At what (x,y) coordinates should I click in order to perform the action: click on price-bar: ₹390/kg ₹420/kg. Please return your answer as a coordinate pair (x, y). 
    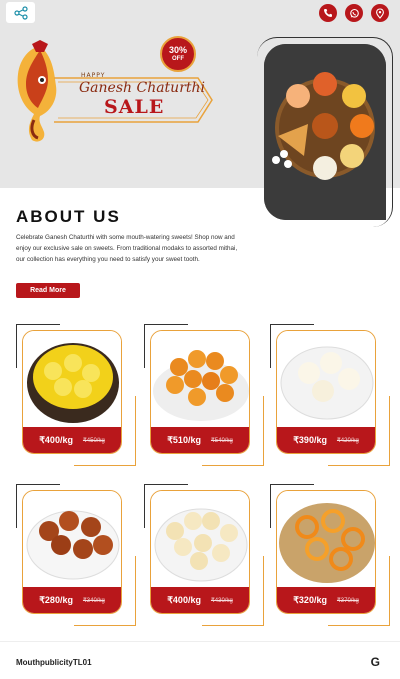
    Looking at the image, I should click on (326, 440).